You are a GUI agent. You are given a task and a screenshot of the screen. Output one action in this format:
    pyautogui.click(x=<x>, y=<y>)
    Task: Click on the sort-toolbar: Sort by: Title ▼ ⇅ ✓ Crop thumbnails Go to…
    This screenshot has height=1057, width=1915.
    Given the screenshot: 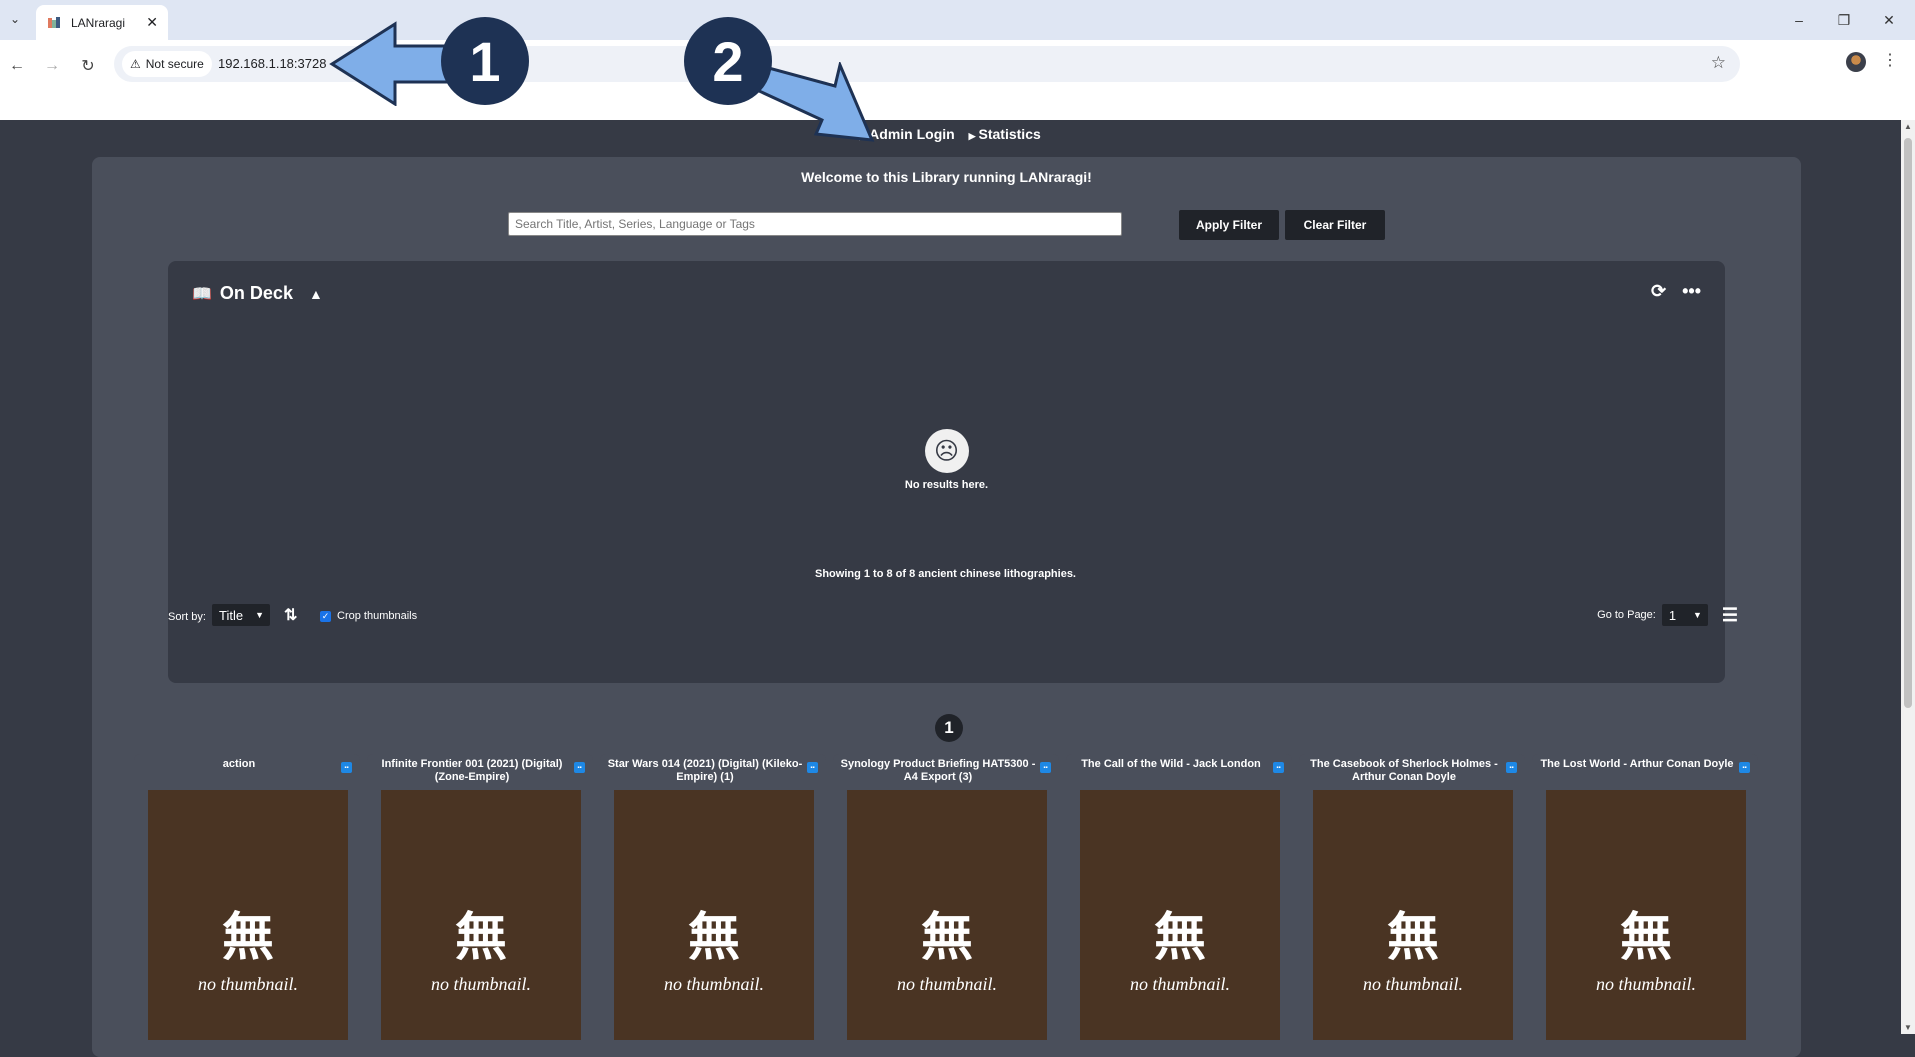 What is the action you would take?
    pyautogui.click(x=953, y=617)
    